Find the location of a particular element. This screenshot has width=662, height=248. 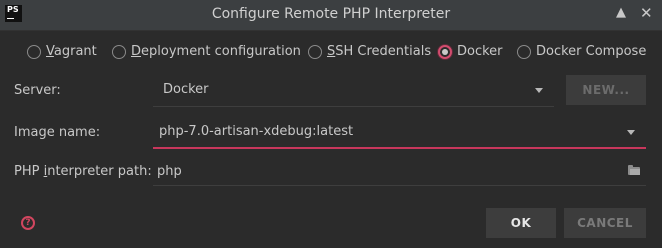

php-interpreter-path-label: PHP interpreter path: is located at coordinates (83, 171).